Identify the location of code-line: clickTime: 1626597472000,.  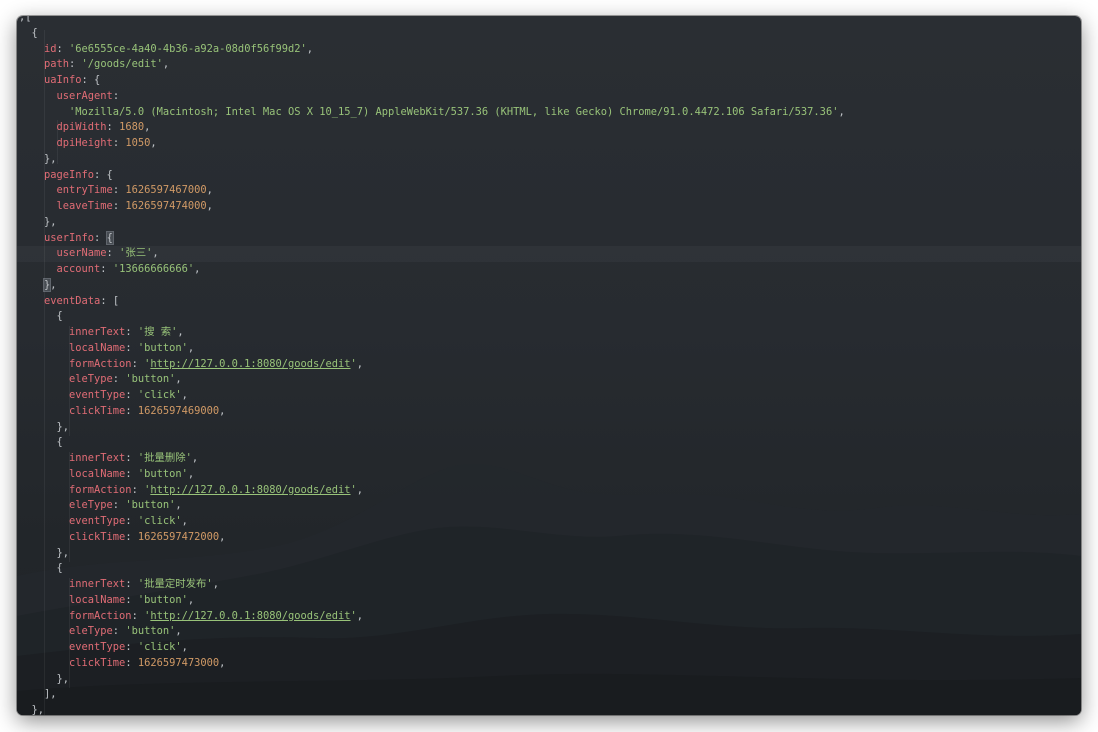
(431, 538).